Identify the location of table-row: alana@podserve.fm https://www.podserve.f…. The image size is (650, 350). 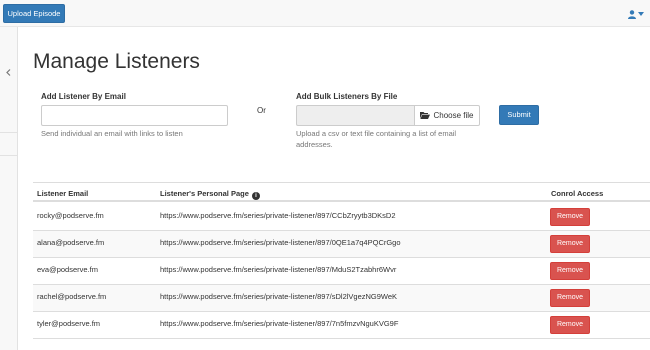
(341, 244).